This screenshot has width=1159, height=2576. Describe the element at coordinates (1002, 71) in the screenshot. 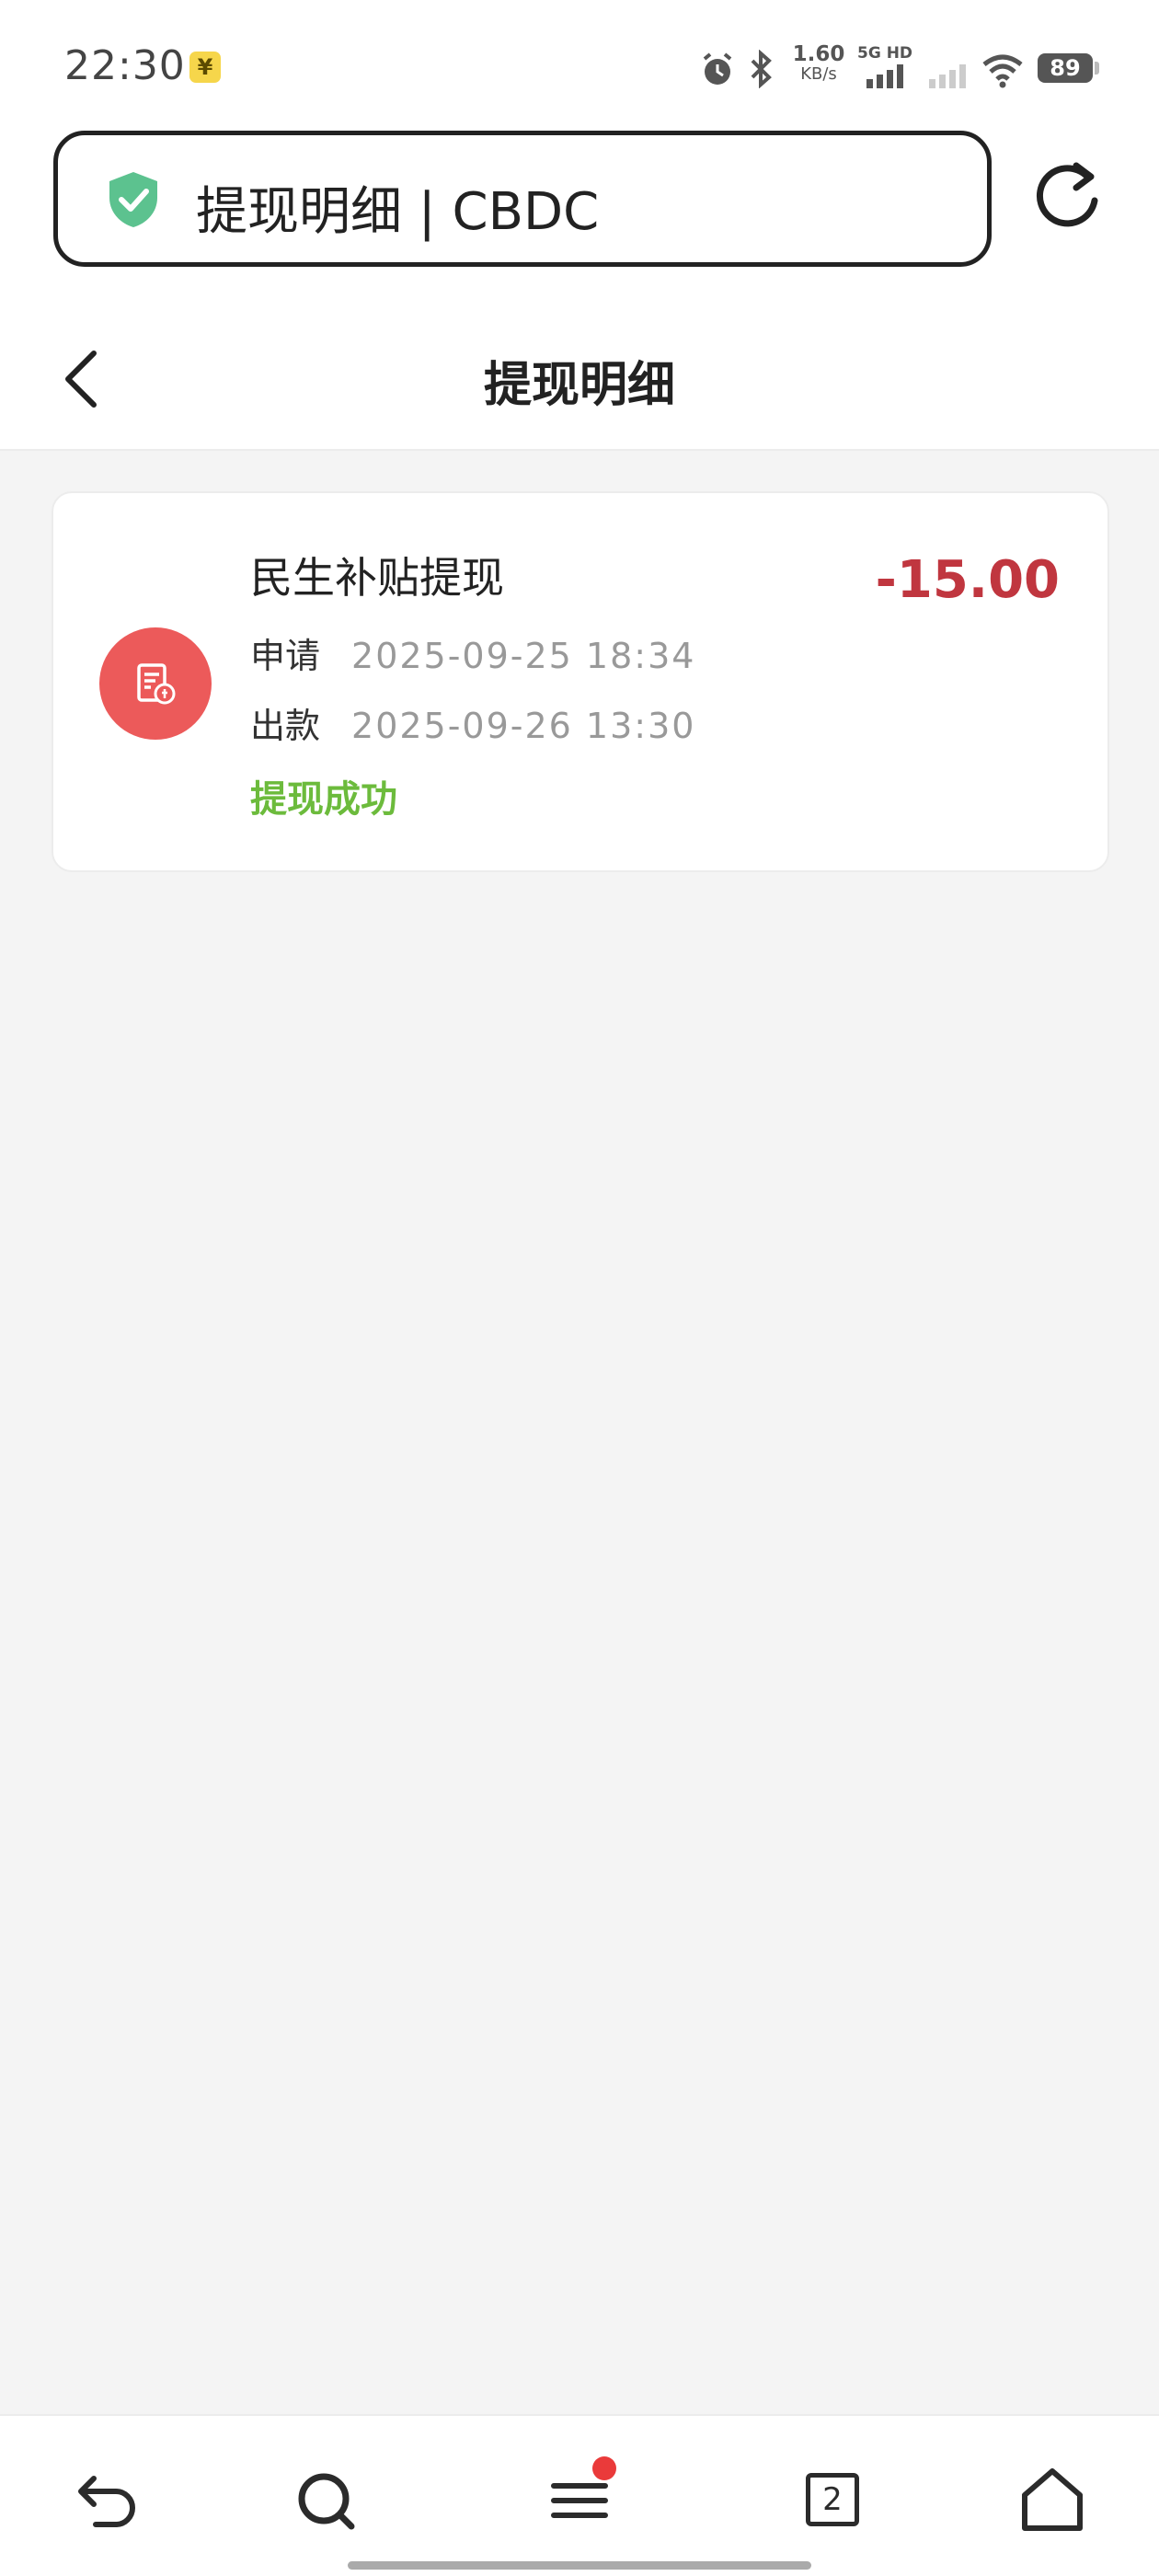

I see `wifi-icon` at that location.